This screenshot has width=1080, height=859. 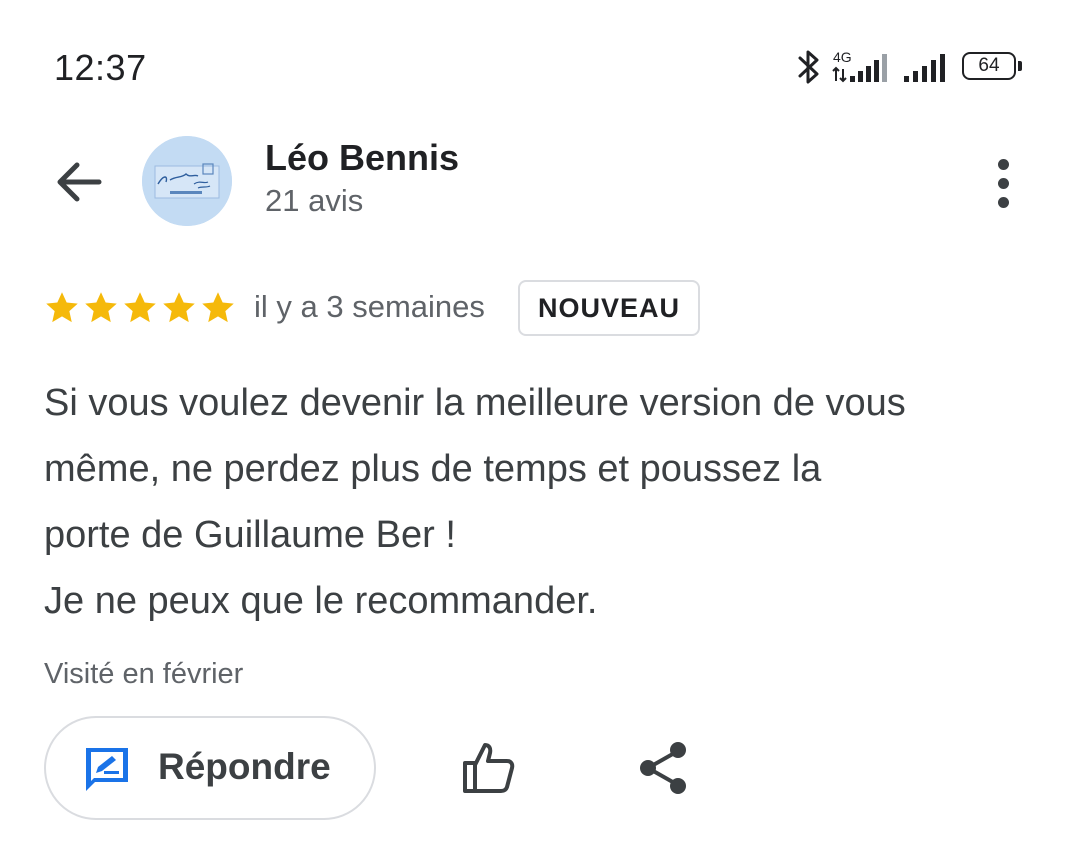 What do you see at coordinates (362, 158) in the screenshot?
I see `reviewer-name: Léo Bennis` at bounding box center [362, 158].